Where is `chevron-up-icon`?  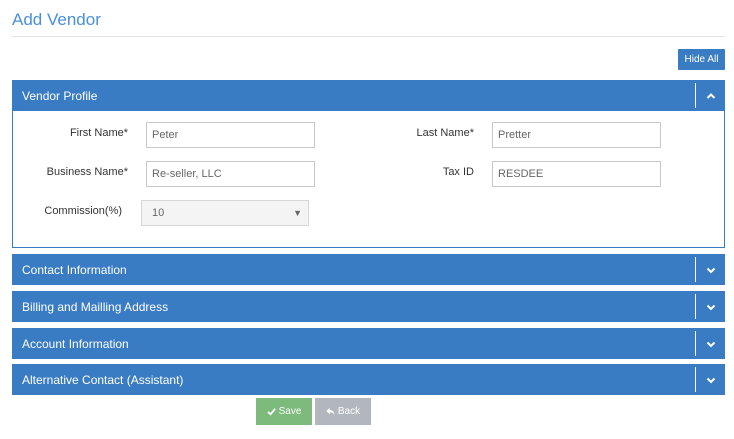
chevron-up-icon is located at coordinates (710, 95).